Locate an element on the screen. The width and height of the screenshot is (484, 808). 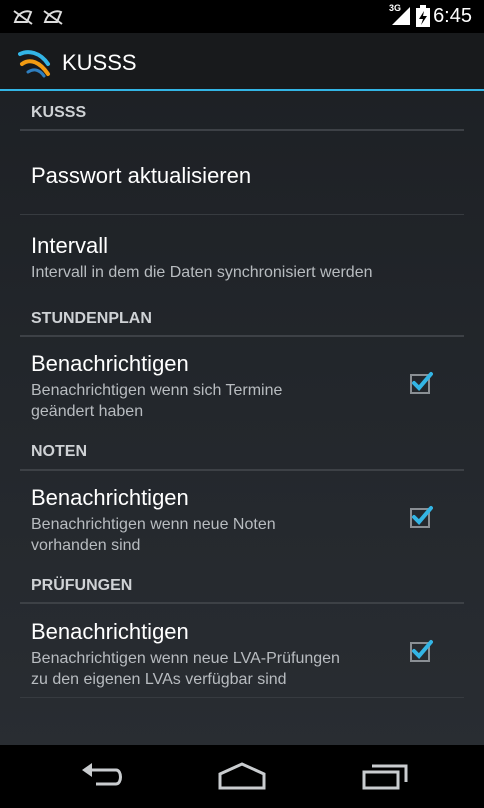
category-stundenplan: STUNDENPLAN is located at coordinates (91, 318).